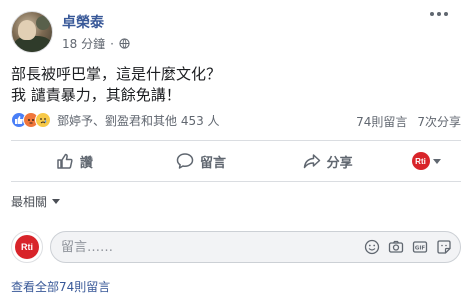  What do you see at coordinates (74, 161) in the screenshot?
I see `like-button: 讚` at bounding box center [74, 161].